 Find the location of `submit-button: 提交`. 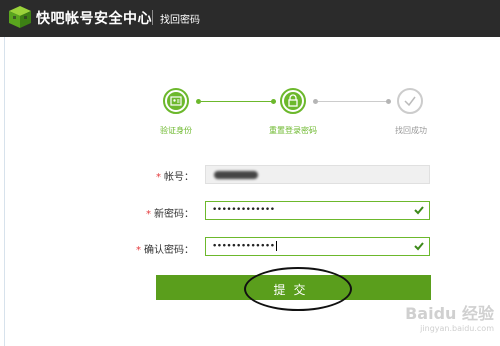

submit-button: 提交 is located at coordinates (293, 287).